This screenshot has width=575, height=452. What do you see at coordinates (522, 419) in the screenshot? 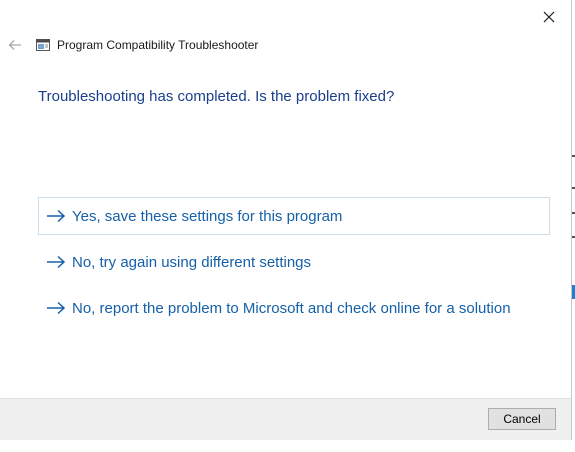
I see `cancel-button: Cancel` at bounding box center [522, 419].